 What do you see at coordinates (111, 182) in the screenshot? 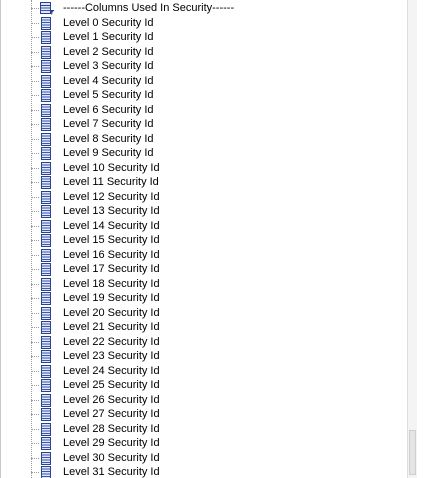
I see `tree-node-label: Level 11 Security Id` at bounding box center [111, 182].